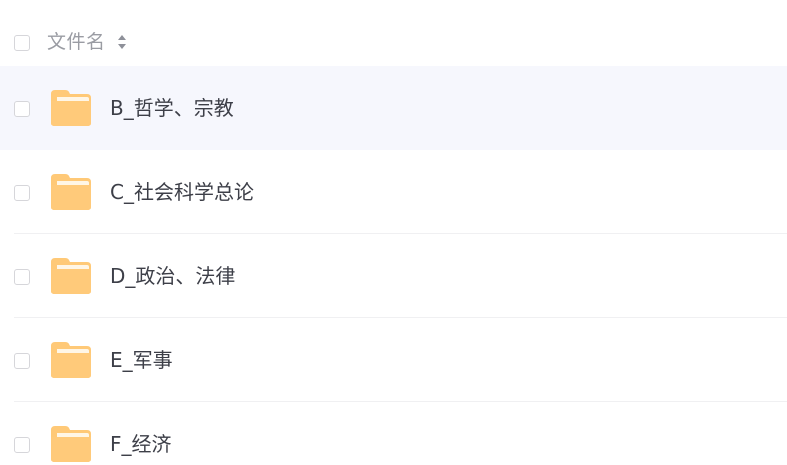 The image size is (787, 465). What do you see at coordinates (141, 444) in the screenshot?
I see `file-name: F_经济` at bounding box center [141, 444].